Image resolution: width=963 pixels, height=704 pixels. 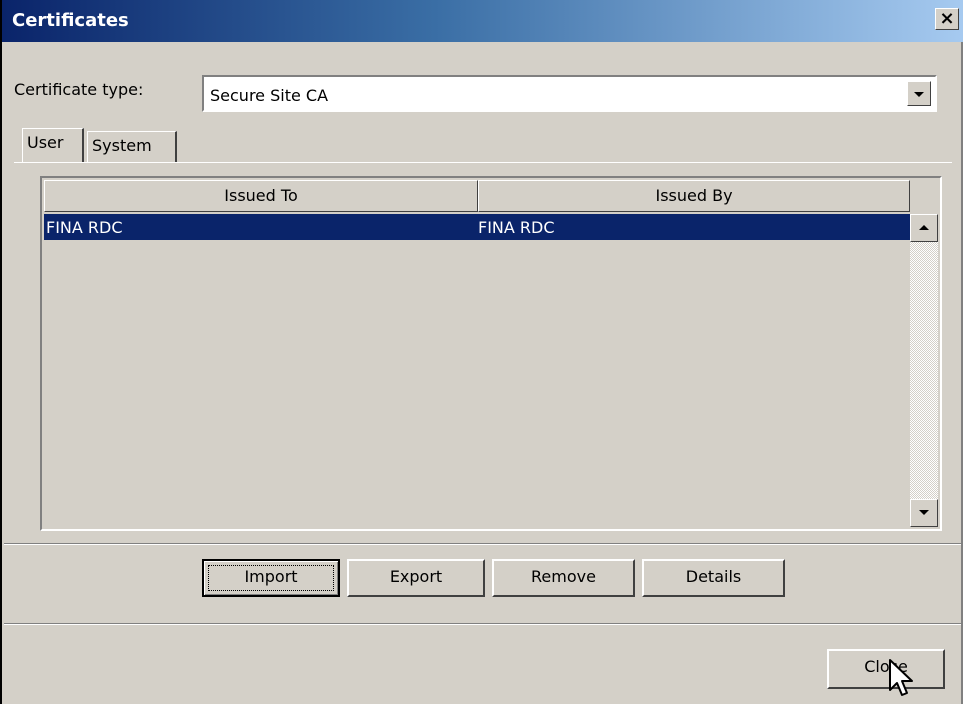 I want to click on import-button: Import, so click(x=271, y=578).